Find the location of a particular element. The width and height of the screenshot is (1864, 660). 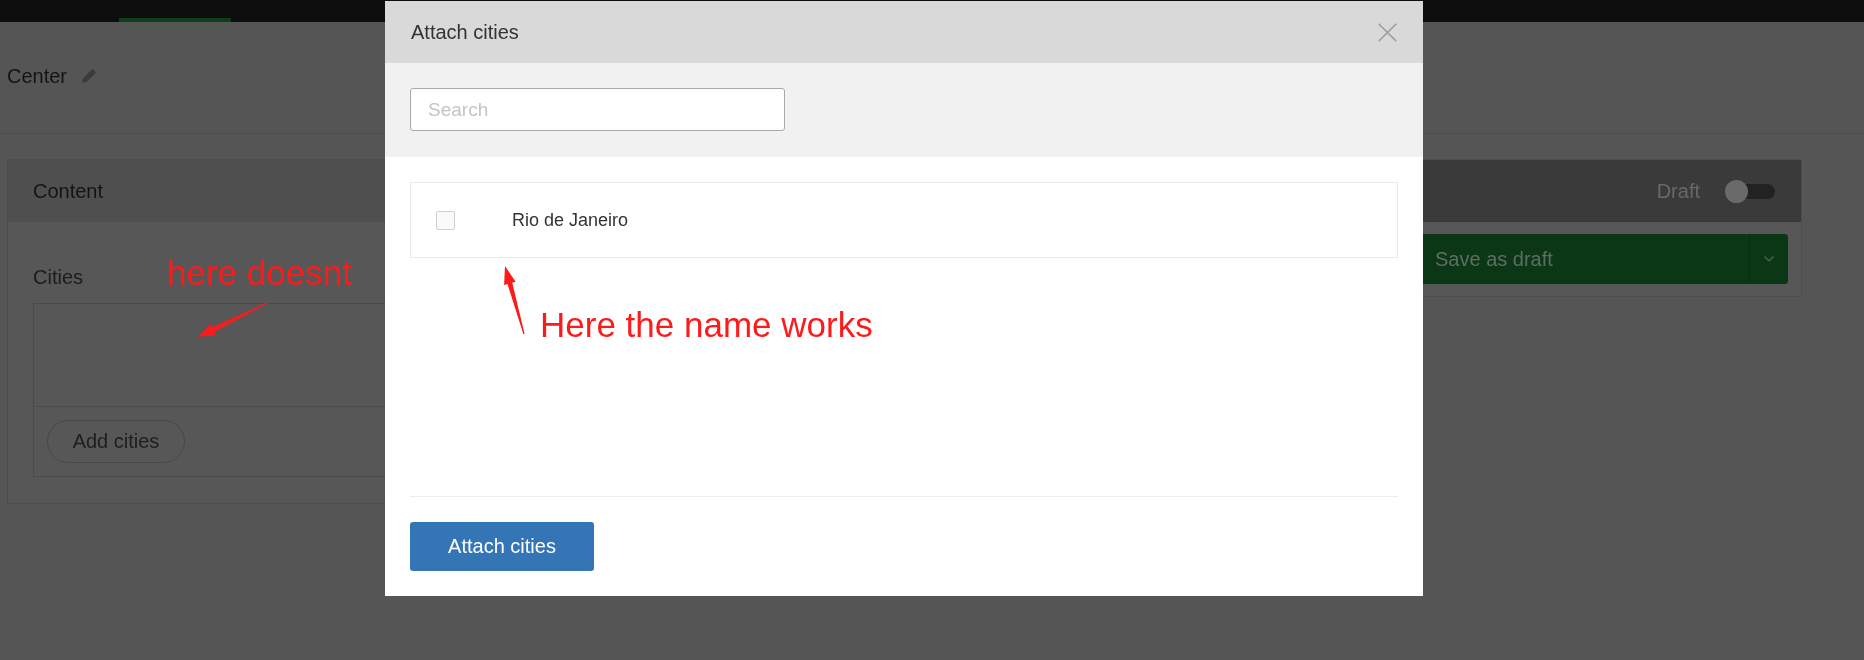

pencil-icon is located at coordinates (90, 75).